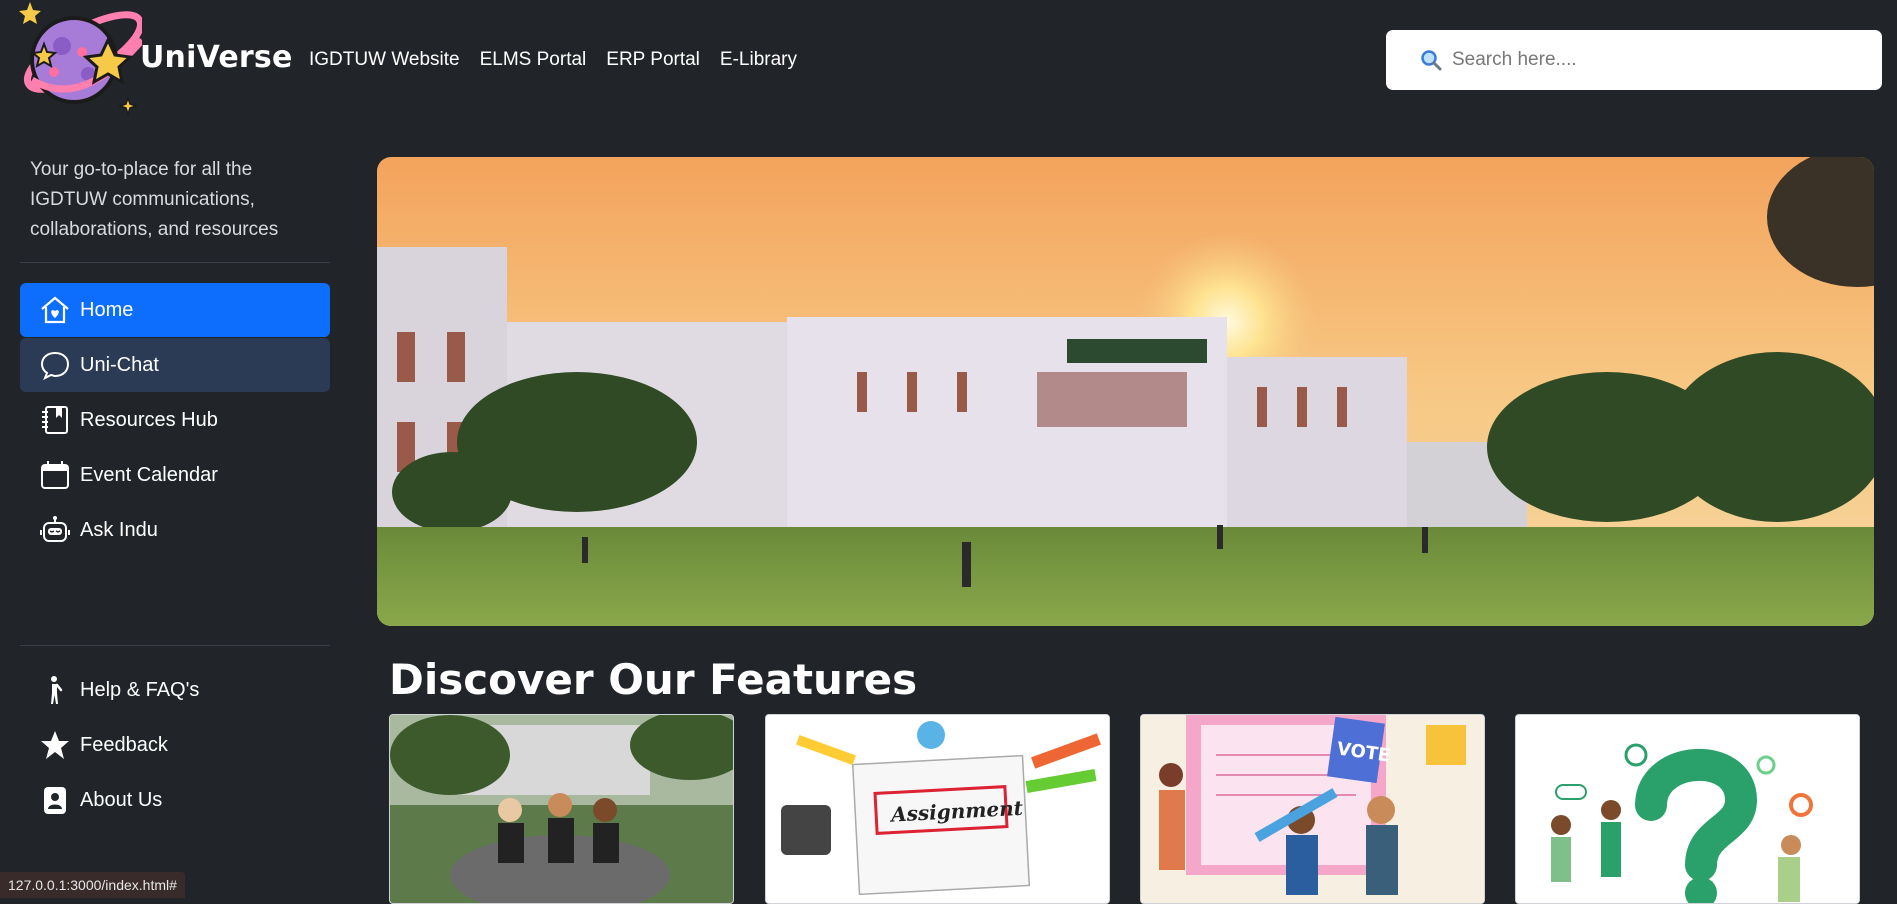 Image resolution: width=1897 pixels, height=904 pixels. What do you see at coordinates (119, 529) in the screenshot?
I see `sidebar-item-label: Ask Indu` at bounding box center [119, 529].